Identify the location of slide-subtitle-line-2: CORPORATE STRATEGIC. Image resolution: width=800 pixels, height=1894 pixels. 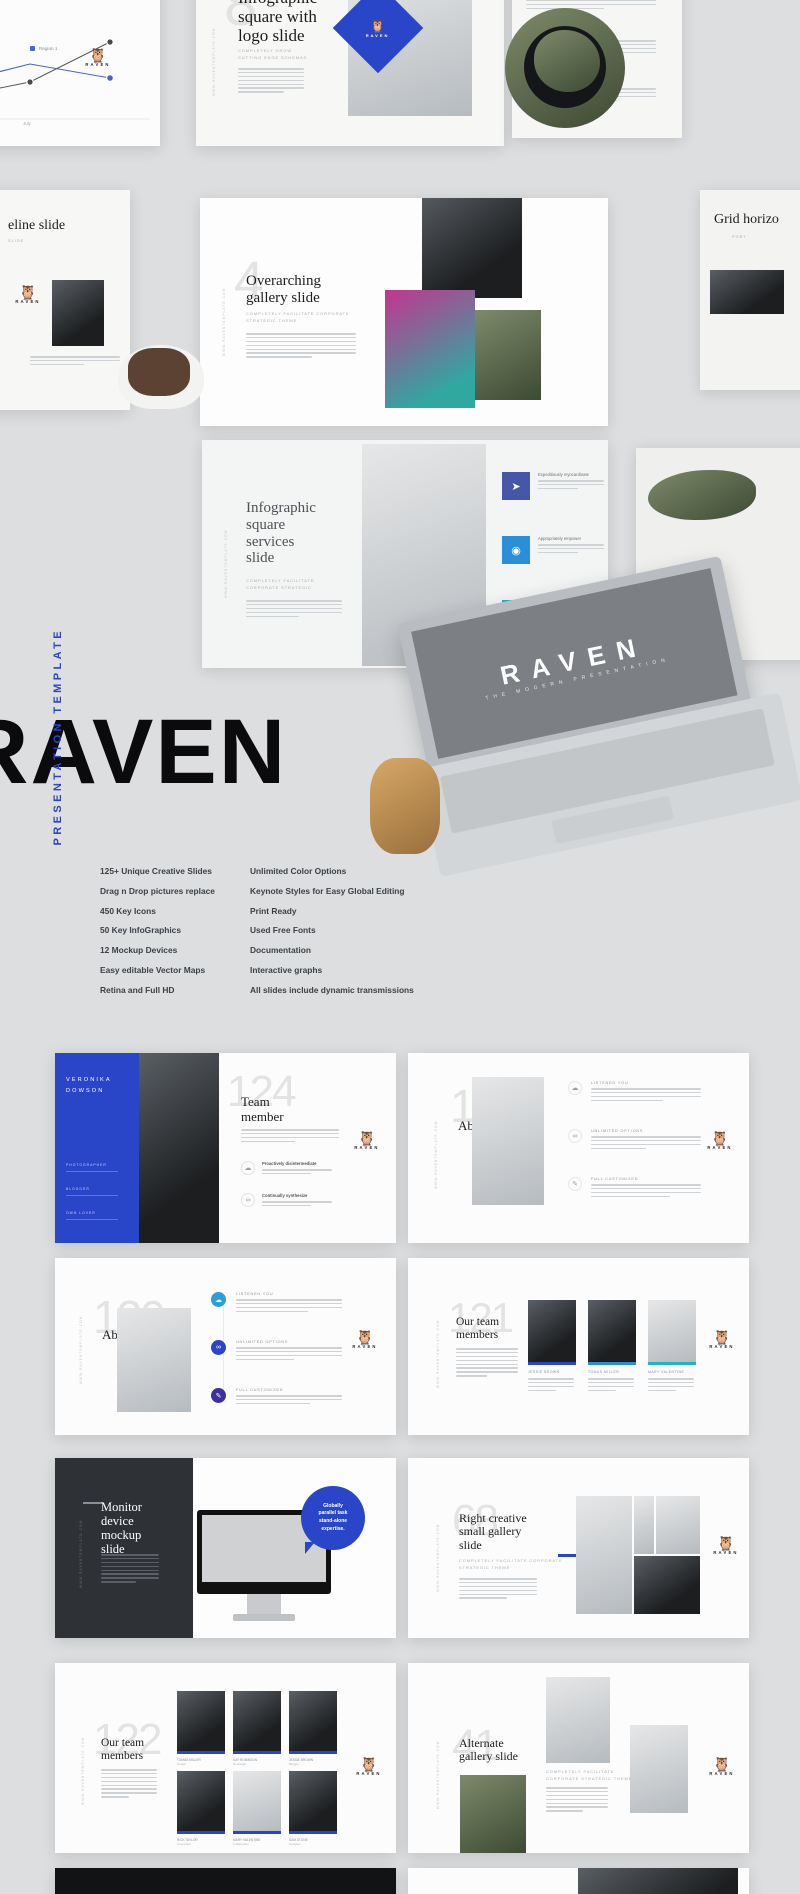
(279, 587).